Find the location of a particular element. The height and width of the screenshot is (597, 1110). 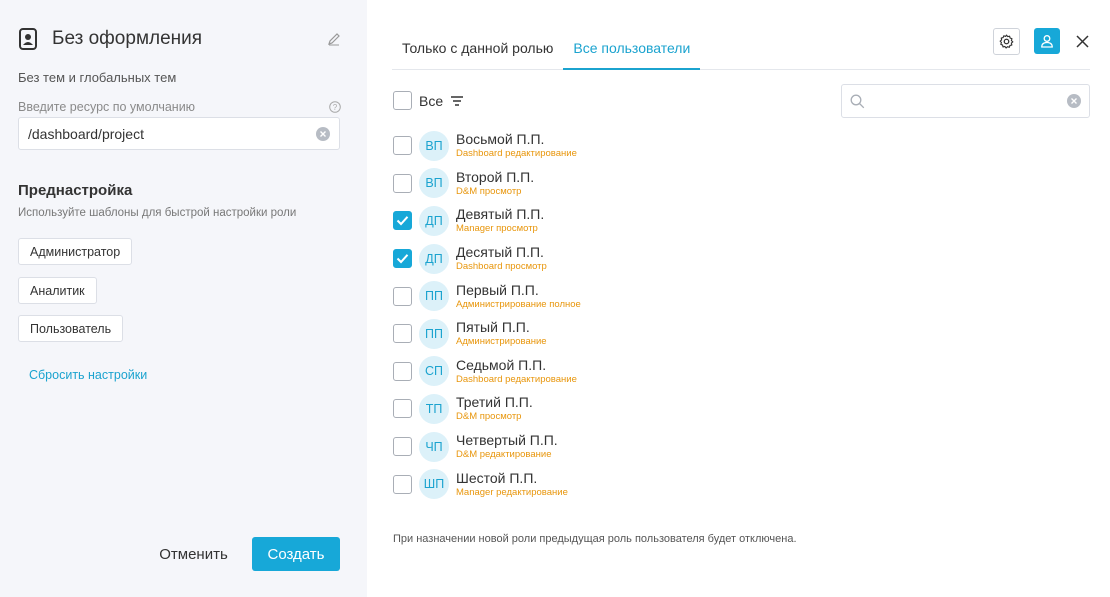

avatar: СП is located at coordinates (434, 371).